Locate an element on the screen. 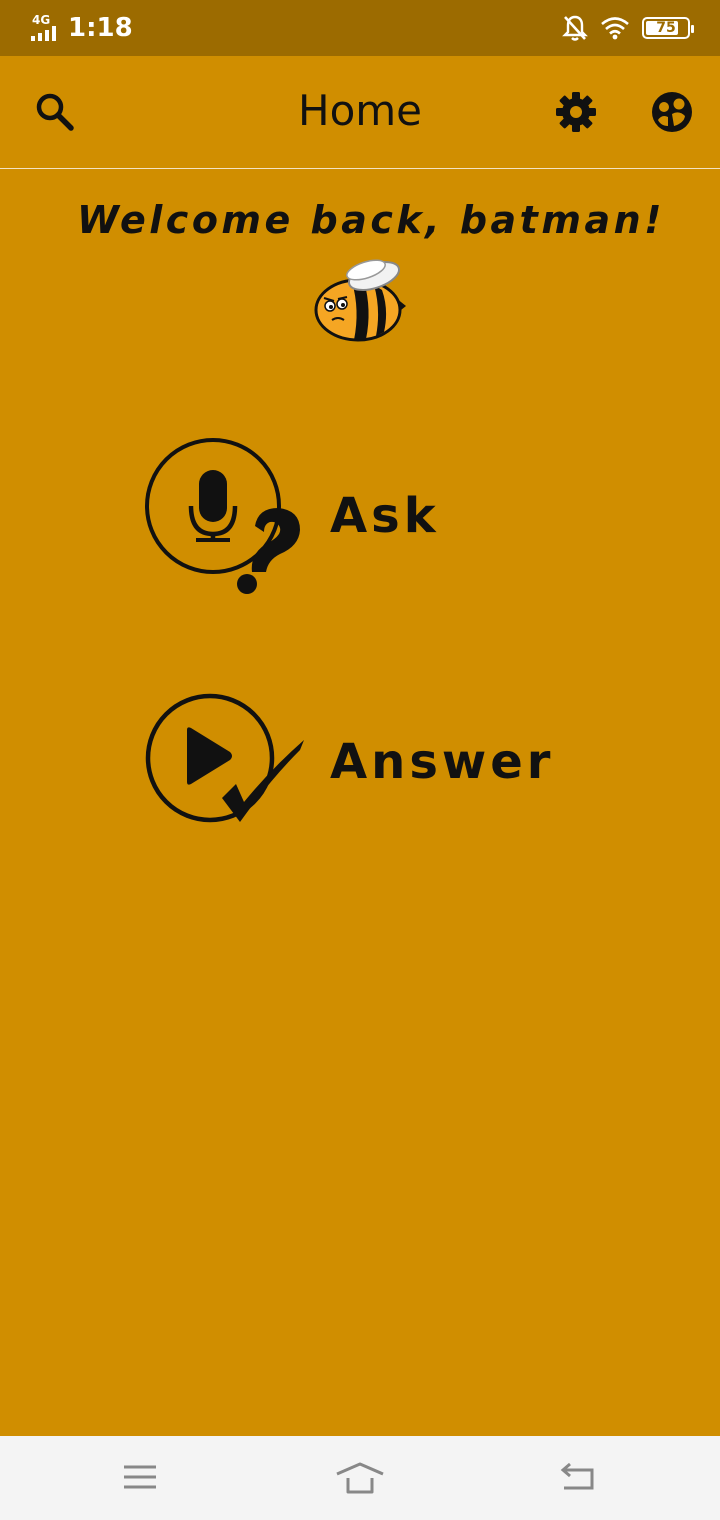  ask-button: Ask is located at coordinates (288, 517).